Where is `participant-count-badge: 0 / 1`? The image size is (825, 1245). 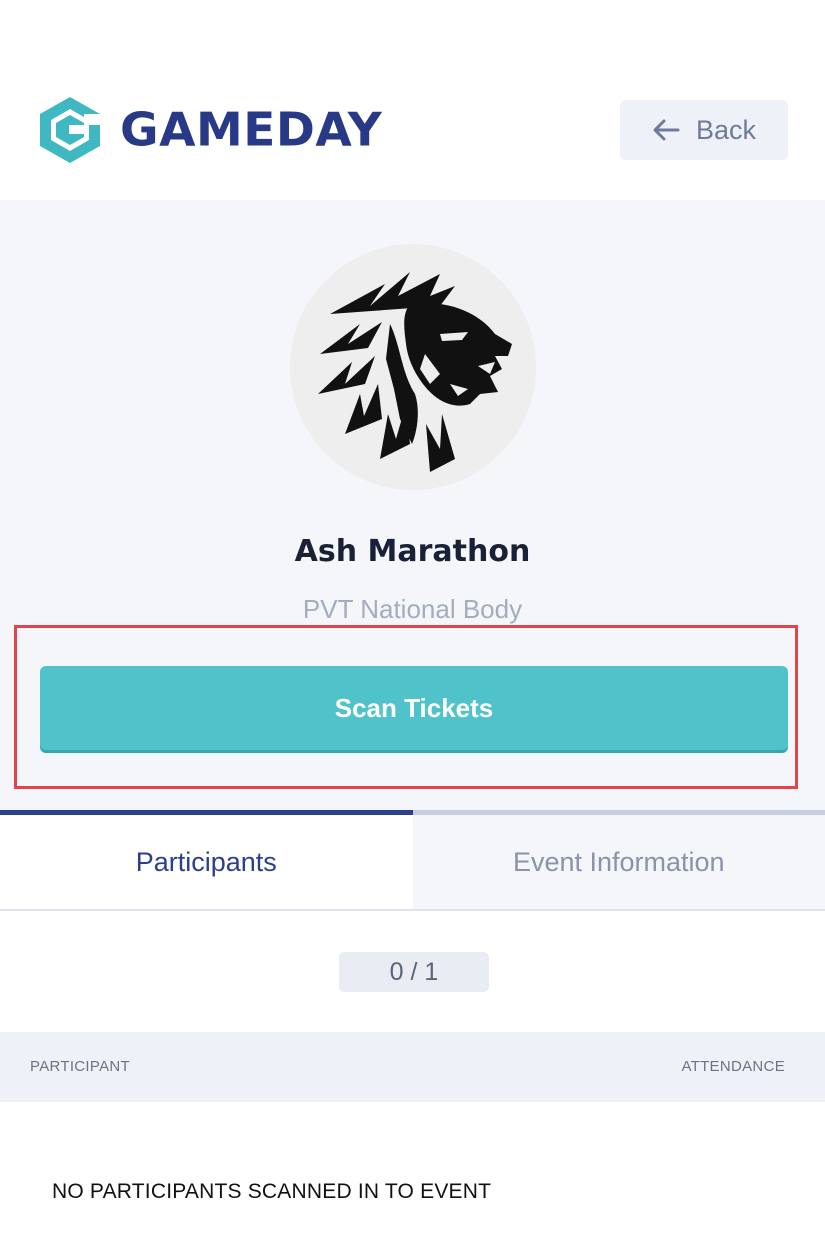 participant-count-badge: 0 / 1 is located at coordinates (414, 972).